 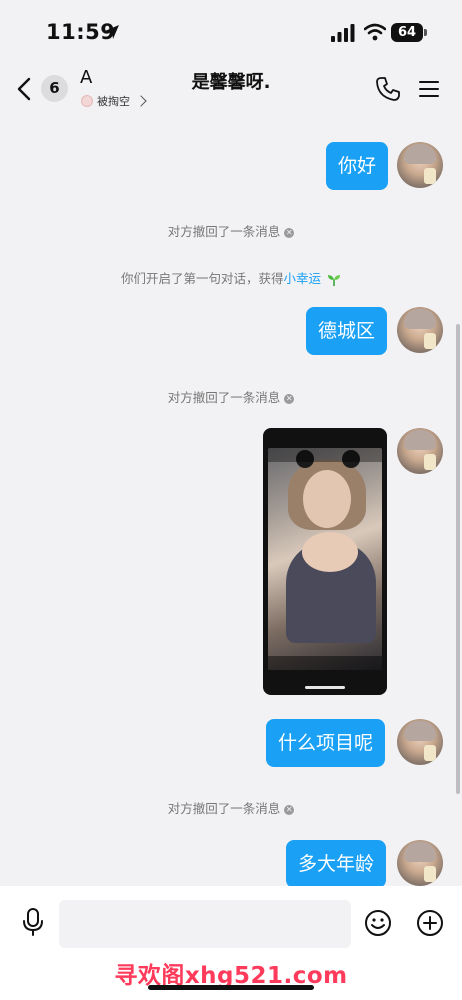 I want to click on contact-status-label: 被掏空, so click(x=113, y=101).